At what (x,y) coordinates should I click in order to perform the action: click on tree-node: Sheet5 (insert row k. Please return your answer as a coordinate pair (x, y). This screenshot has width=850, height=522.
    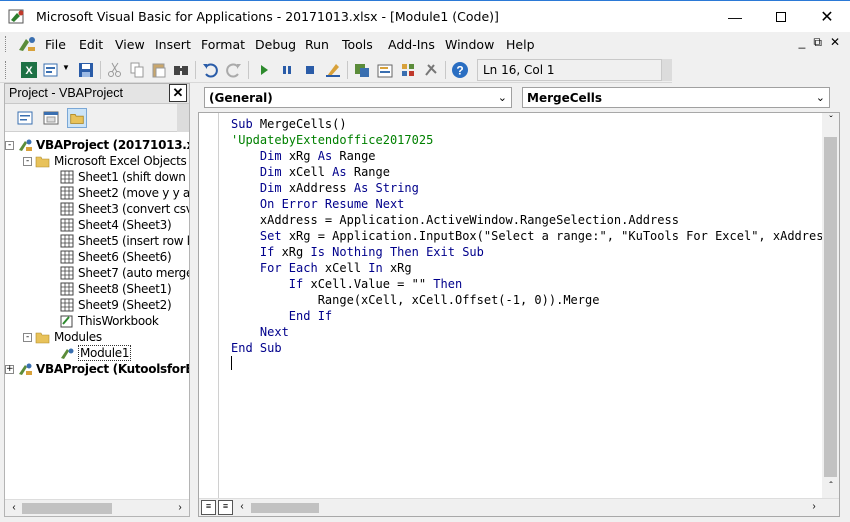
    Looking at the image, I should click on (124, 241).